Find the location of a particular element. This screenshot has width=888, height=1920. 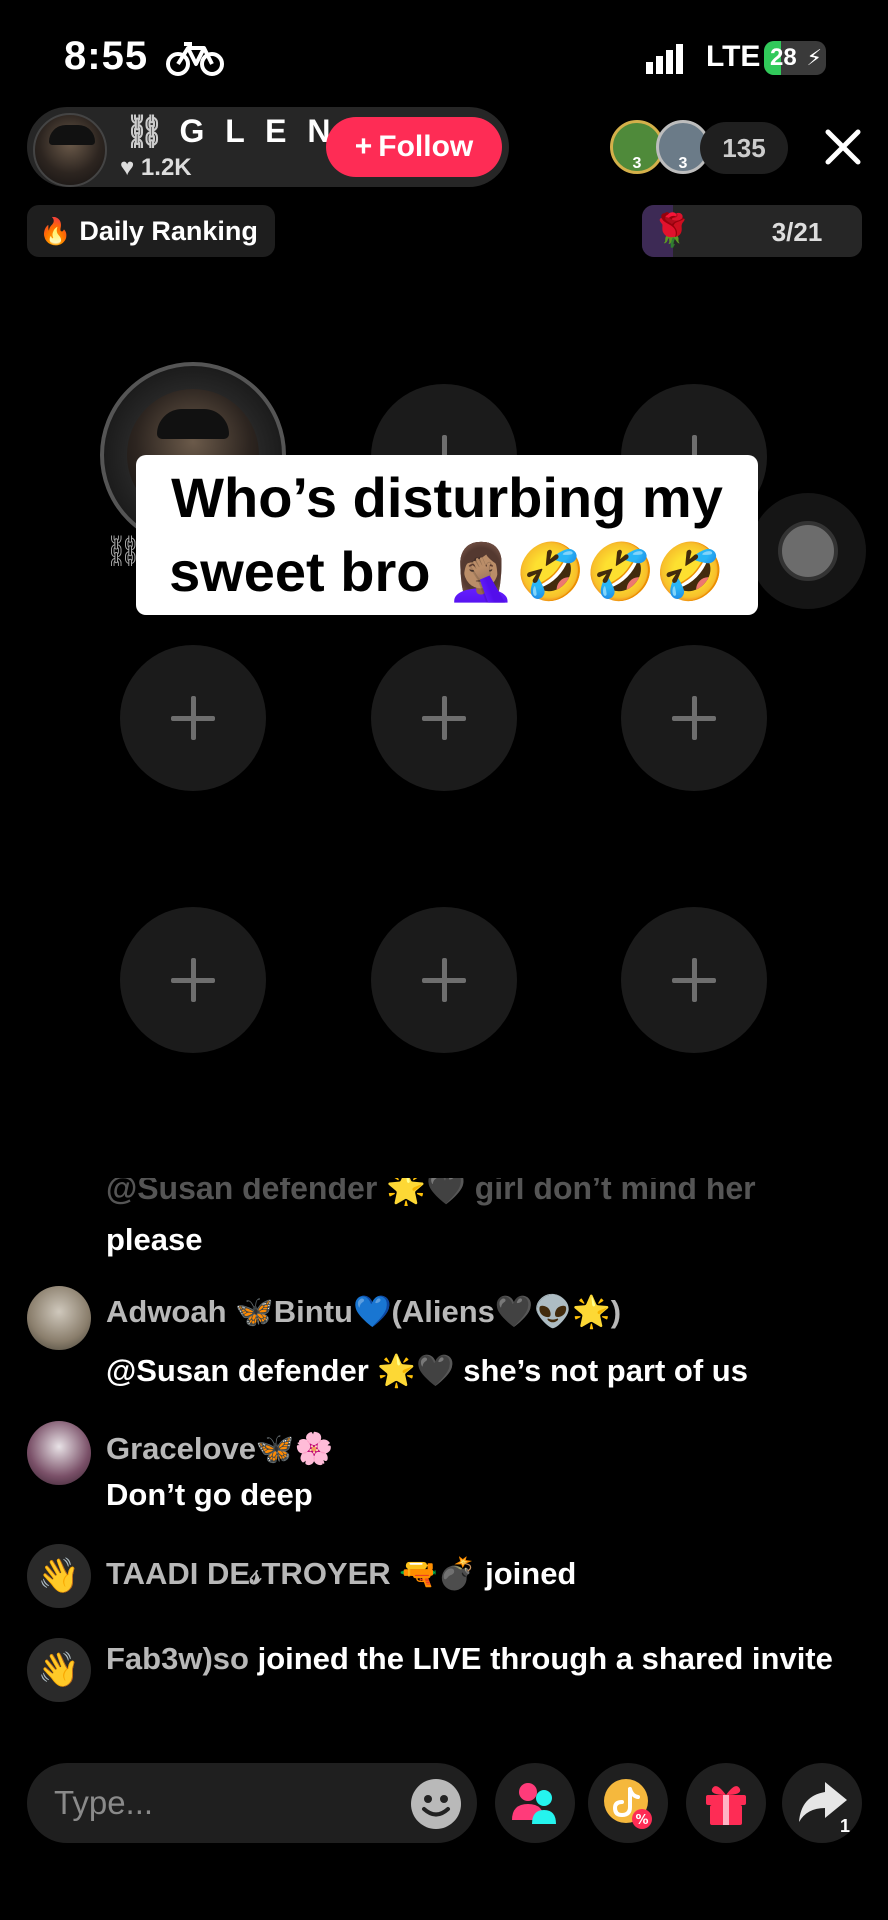

chain-icon: ⛓ is located at coordinates (144, 131).